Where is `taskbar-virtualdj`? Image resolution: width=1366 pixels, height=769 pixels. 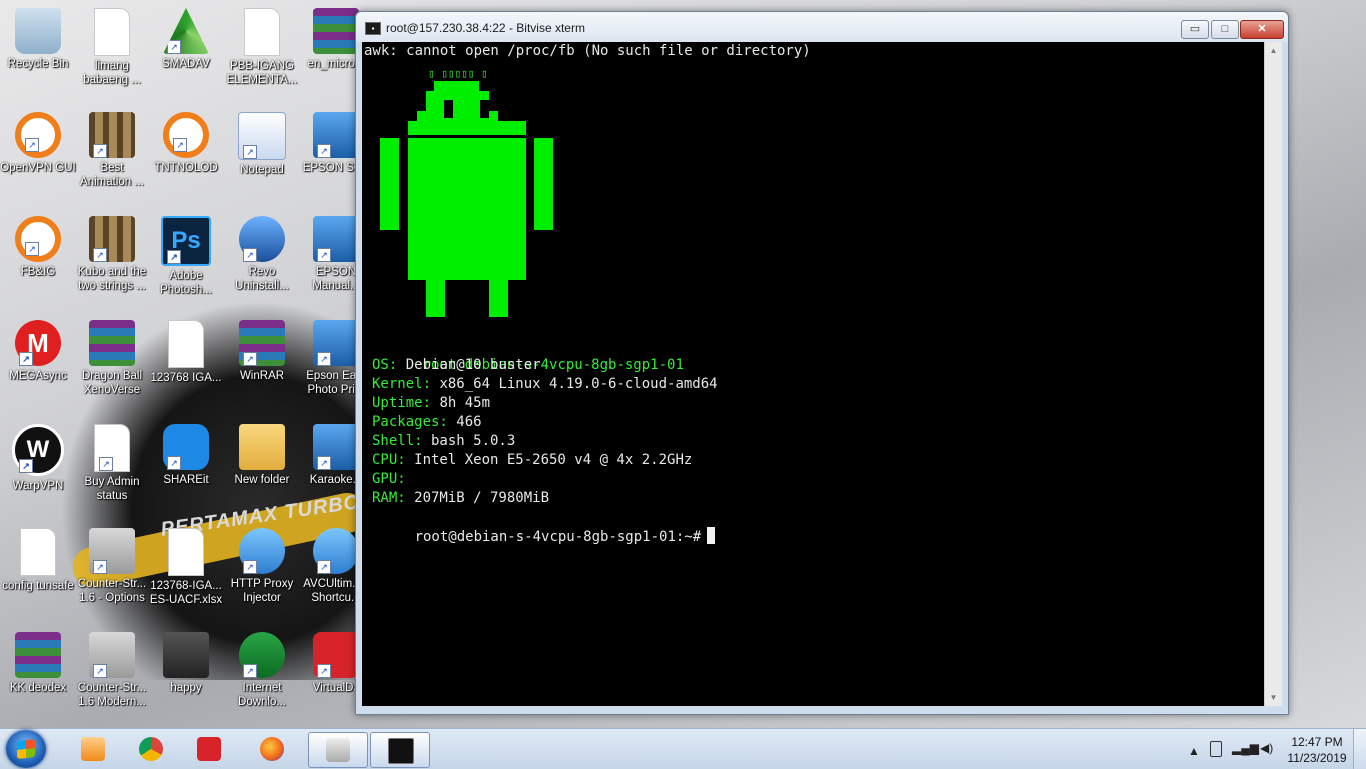
taskbar-virtualdj is located at coordinates (209, 749).